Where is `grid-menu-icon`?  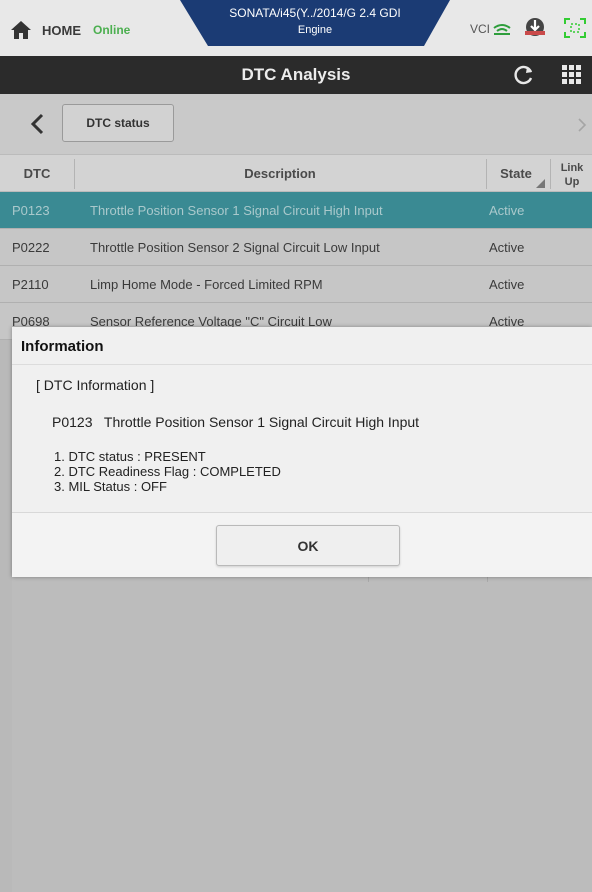 grid-menu-icon is located at coordinates (571, 74).